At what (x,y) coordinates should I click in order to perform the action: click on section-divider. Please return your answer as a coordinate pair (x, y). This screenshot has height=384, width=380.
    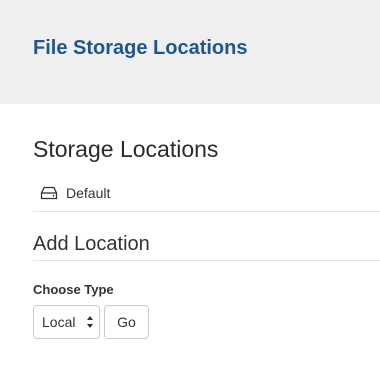
    Looking at the image, I should click on (206, 260).